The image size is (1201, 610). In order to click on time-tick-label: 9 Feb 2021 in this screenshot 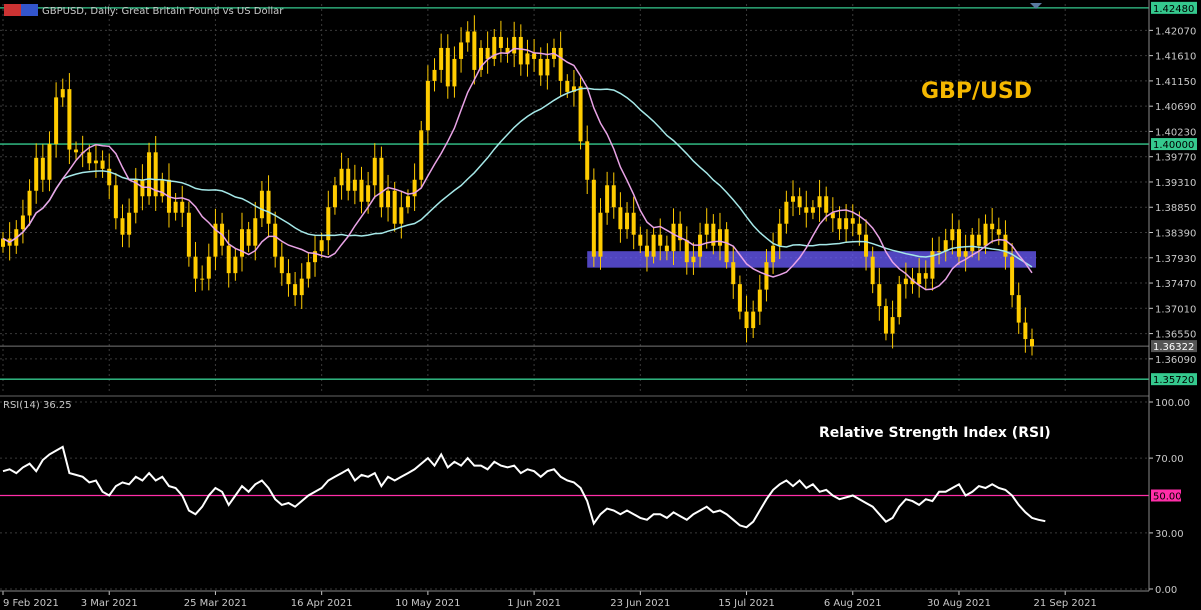, I will do `click(31, 603)`.